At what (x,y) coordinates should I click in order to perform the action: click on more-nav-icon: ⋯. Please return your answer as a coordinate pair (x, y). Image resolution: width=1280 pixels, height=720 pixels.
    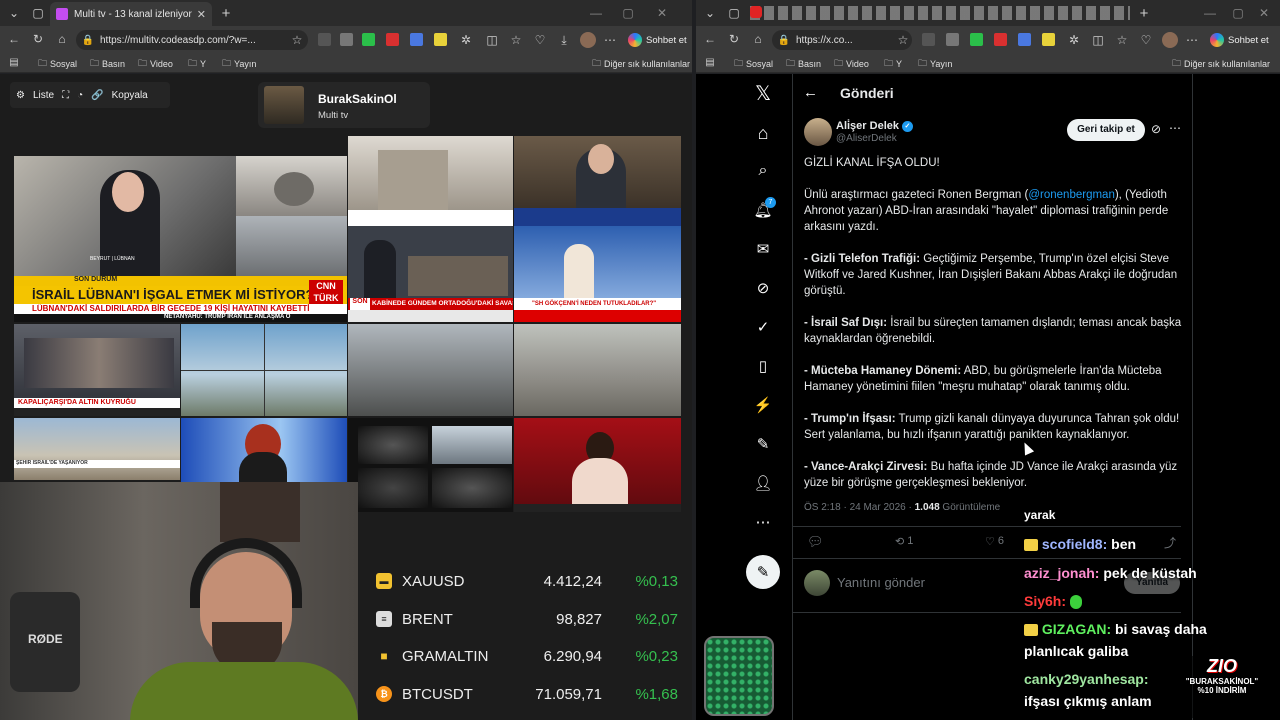
    Looking at the image, I should click on (763, 522).